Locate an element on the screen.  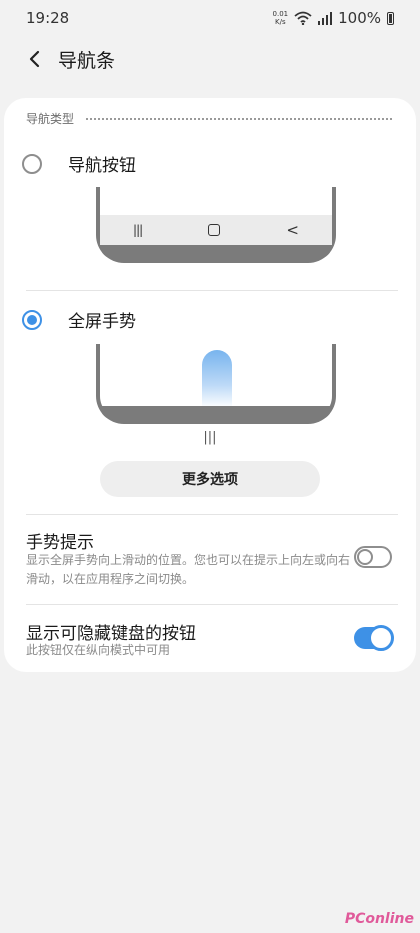
more-options-button: 更多选项 is located at coordinates (210, 479).